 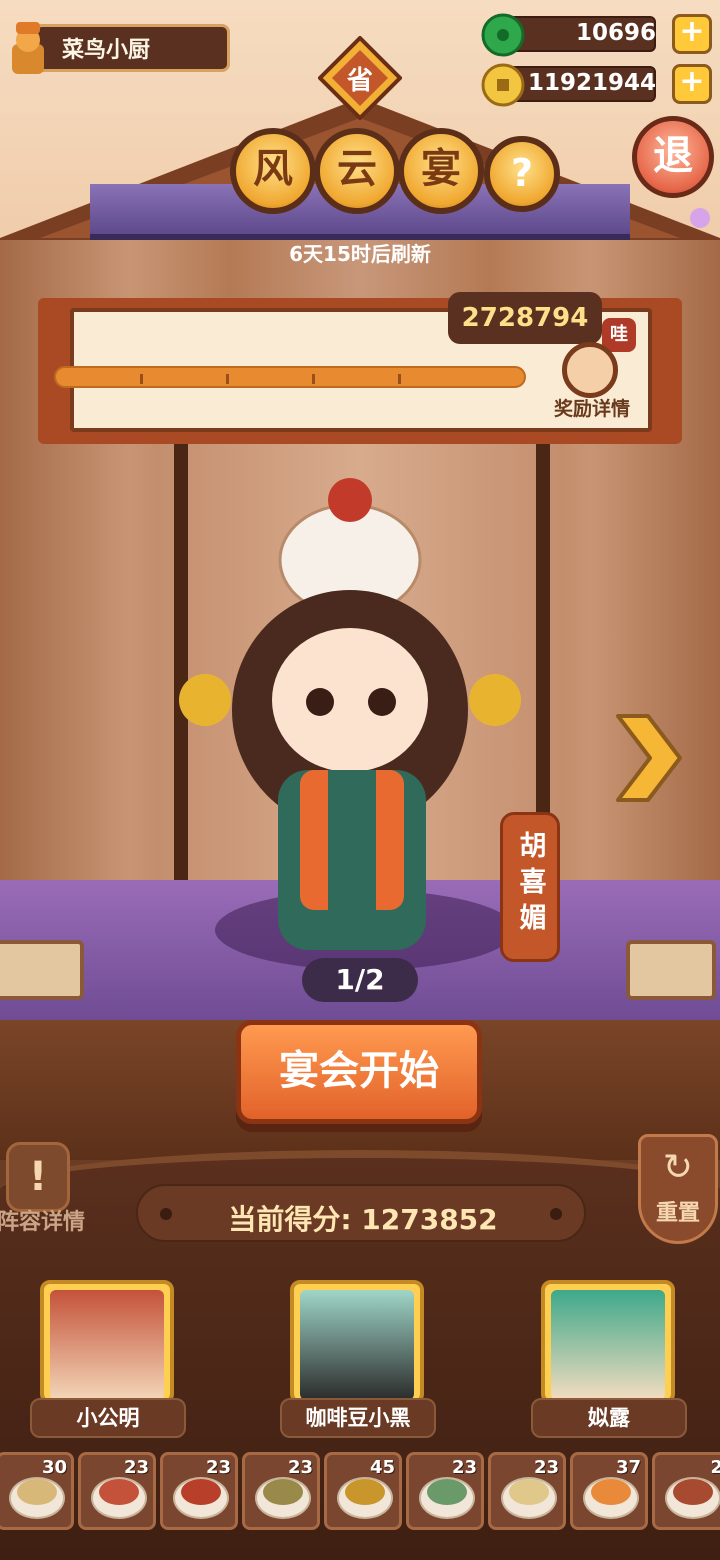 What do you see at coordinates (290, 377) in the screenshot?
I see `score-progress-bar` at bounding box center [290, 377].